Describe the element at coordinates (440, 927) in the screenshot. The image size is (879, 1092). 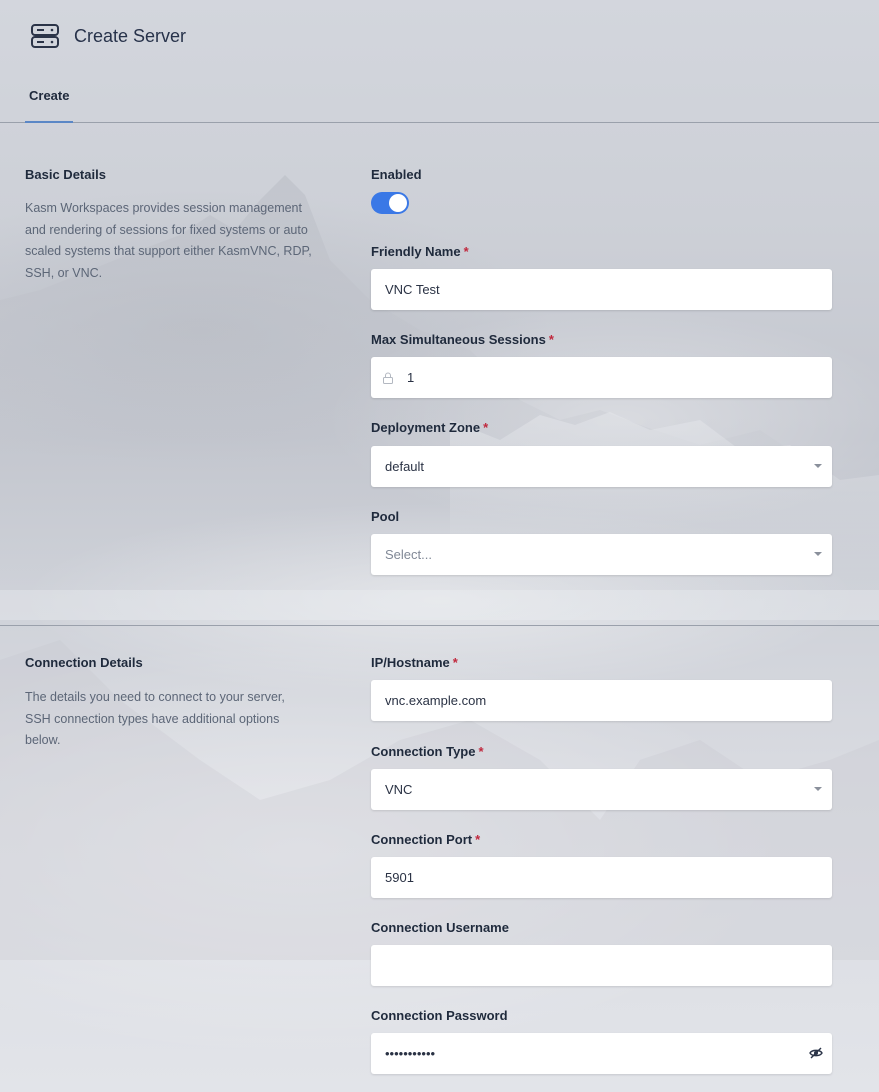
I see `connection-username-label: Connection Username` at that location.